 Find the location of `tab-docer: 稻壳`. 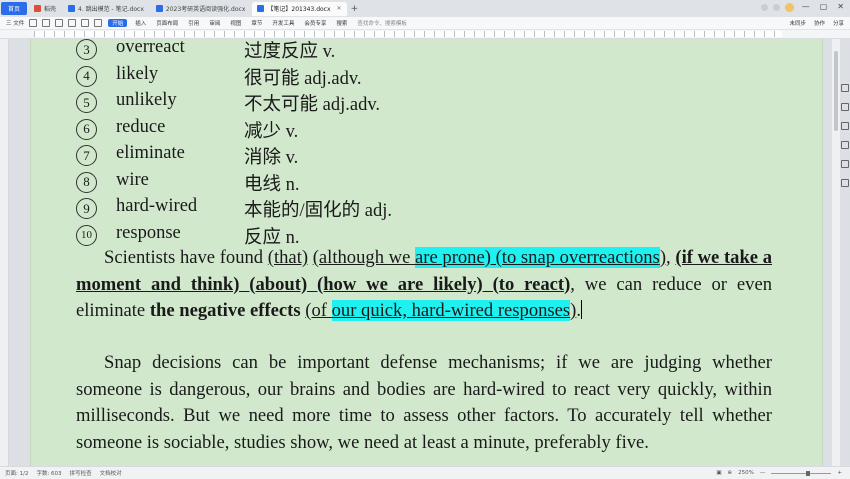

tab-docer: 稻壳 is located at coordinates (45, 9).